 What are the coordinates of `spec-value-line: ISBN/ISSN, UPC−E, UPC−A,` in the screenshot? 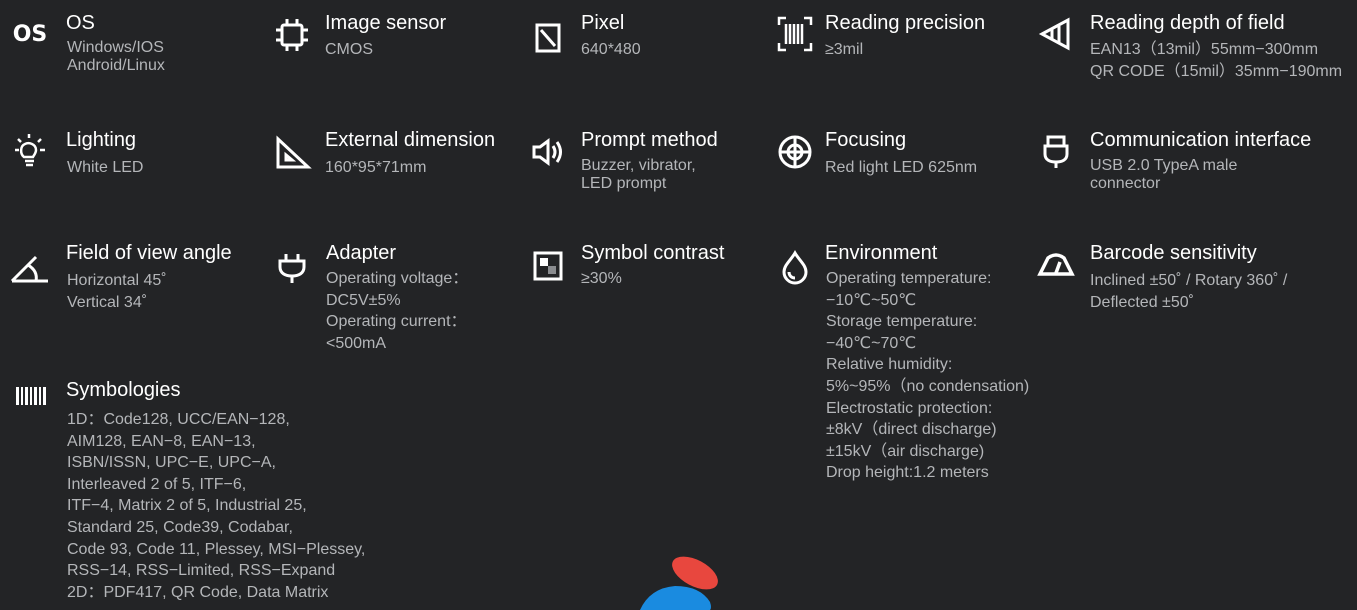 It's located at (171, 463).